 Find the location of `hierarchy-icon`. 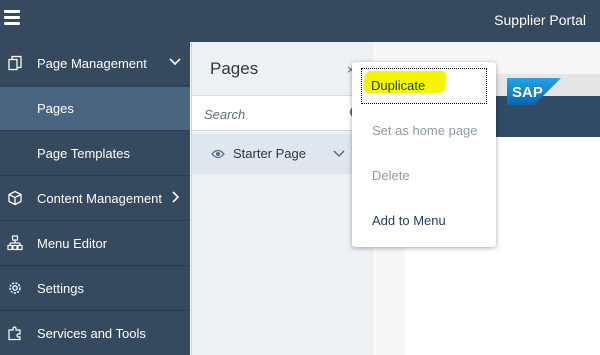

hierarchy-icon is located at coordinates (15, 243).